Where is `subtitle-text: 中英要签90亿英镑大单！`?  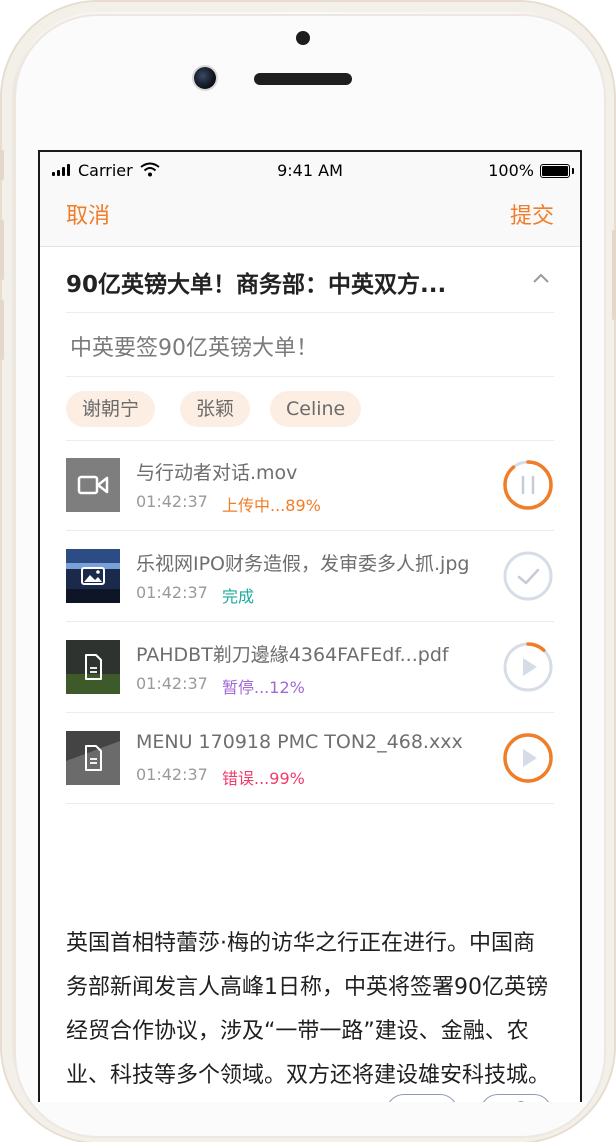 subtitle-text: 中英要签90亿英镑大单！ is located at coordinates (194, 348).